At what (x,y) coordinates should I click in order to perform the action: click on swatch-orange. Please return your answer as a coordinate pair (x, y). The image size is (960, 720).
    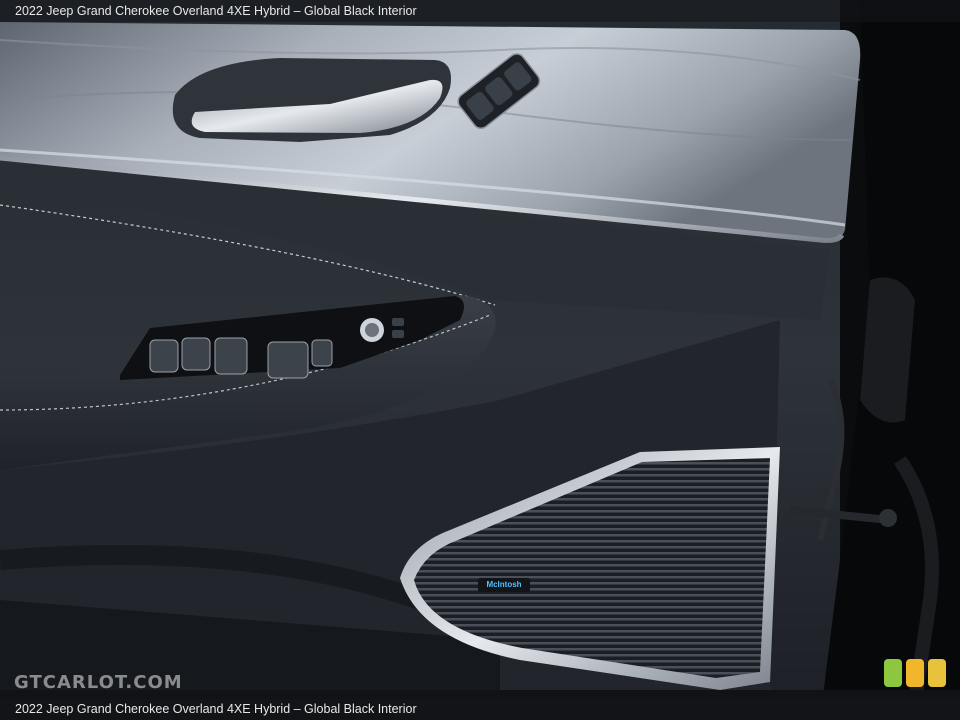
    Looking at the image, I should click on (915, 673).